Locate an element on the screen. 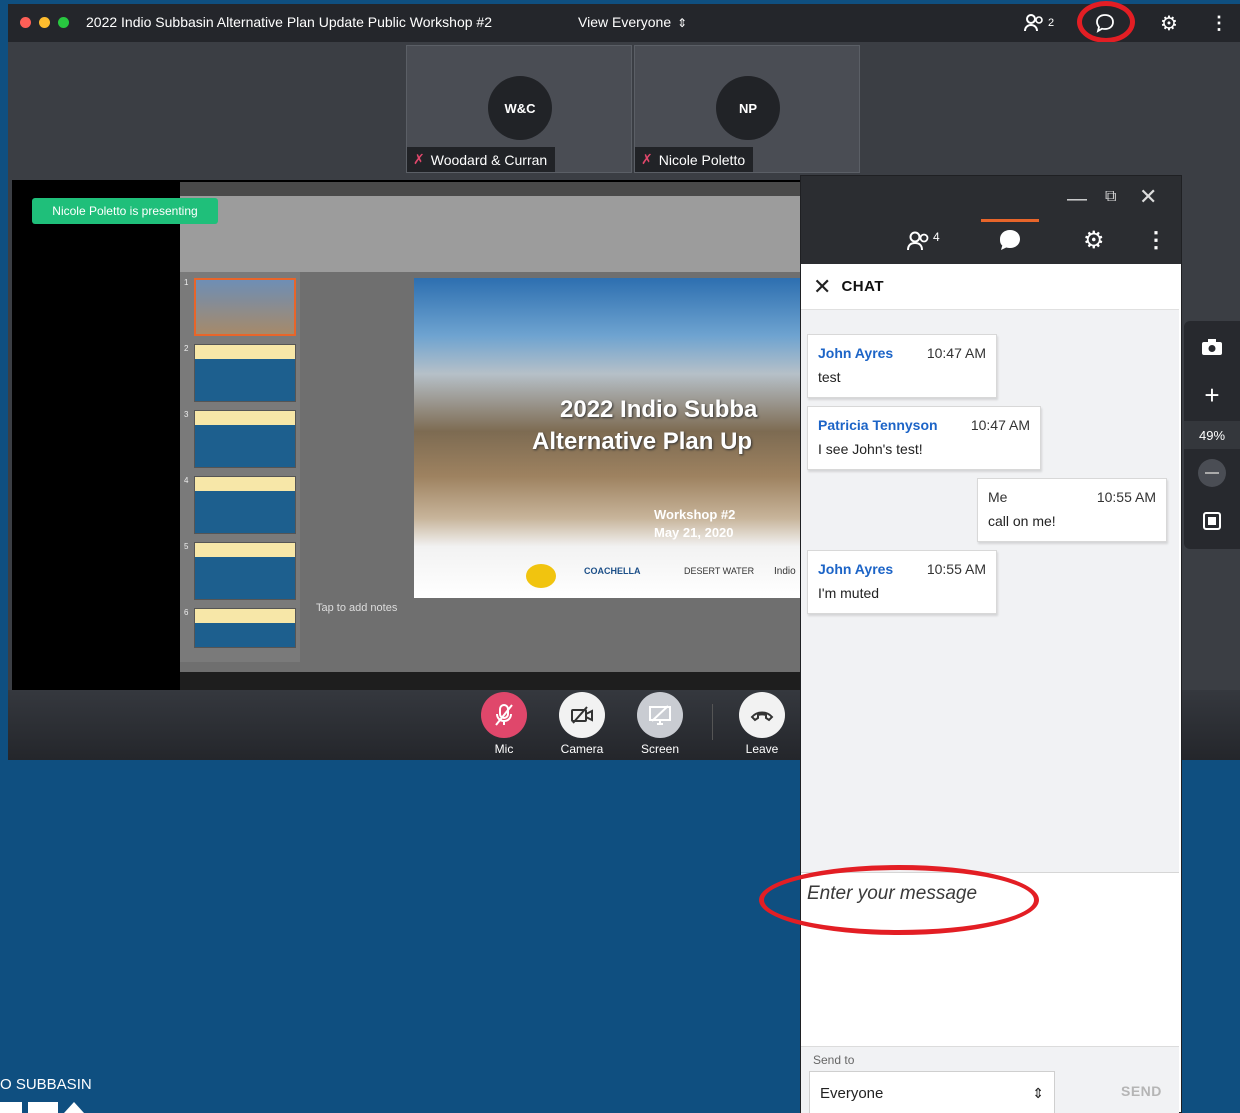 This screenshot has width=1240, height=1113. settings-button: ⚙ is located at coordinates (1169, 23).